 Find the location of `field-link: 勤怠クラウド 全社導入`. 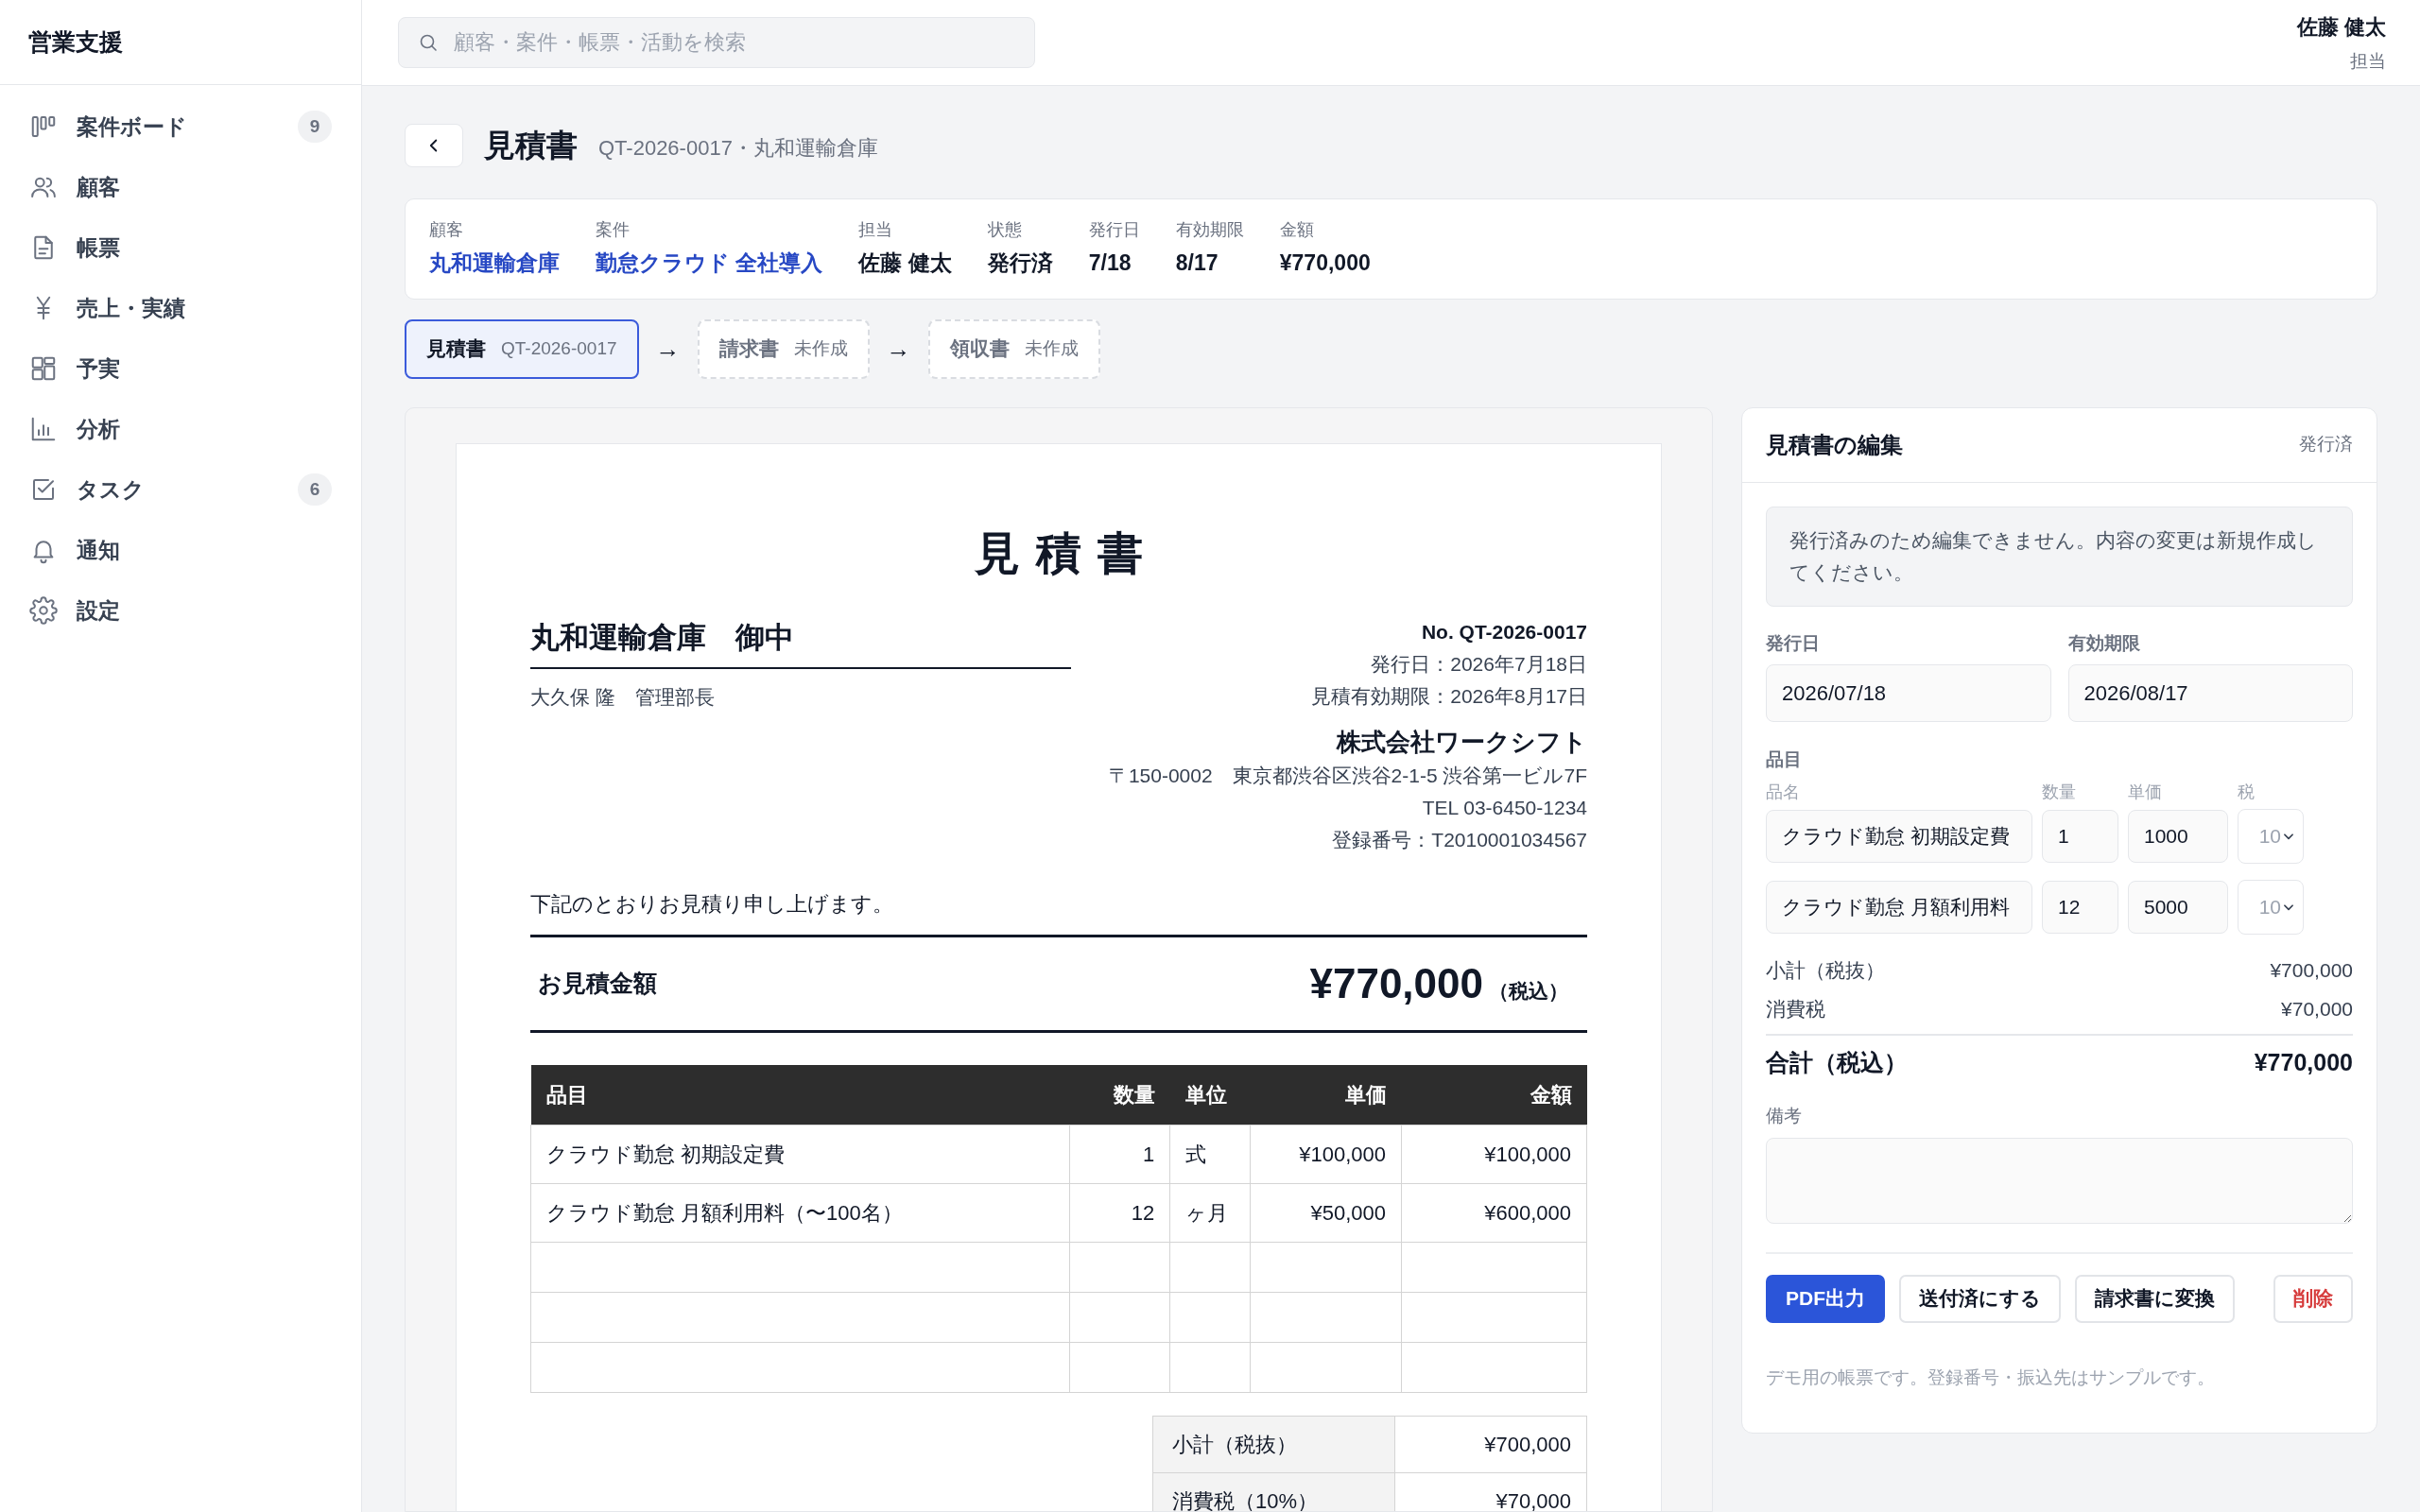

field-link: 勤怠クラウド 全社導入 is located at coordinates (710, 263).